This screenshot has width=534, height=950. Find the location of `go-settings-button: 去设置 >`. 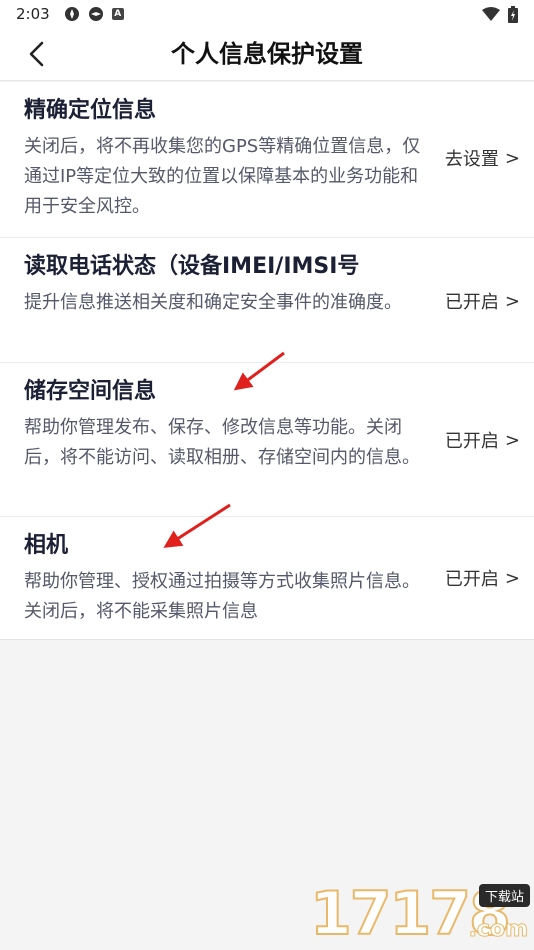

go-settings-button: 去设置 > is located at coordinates (482, 158).